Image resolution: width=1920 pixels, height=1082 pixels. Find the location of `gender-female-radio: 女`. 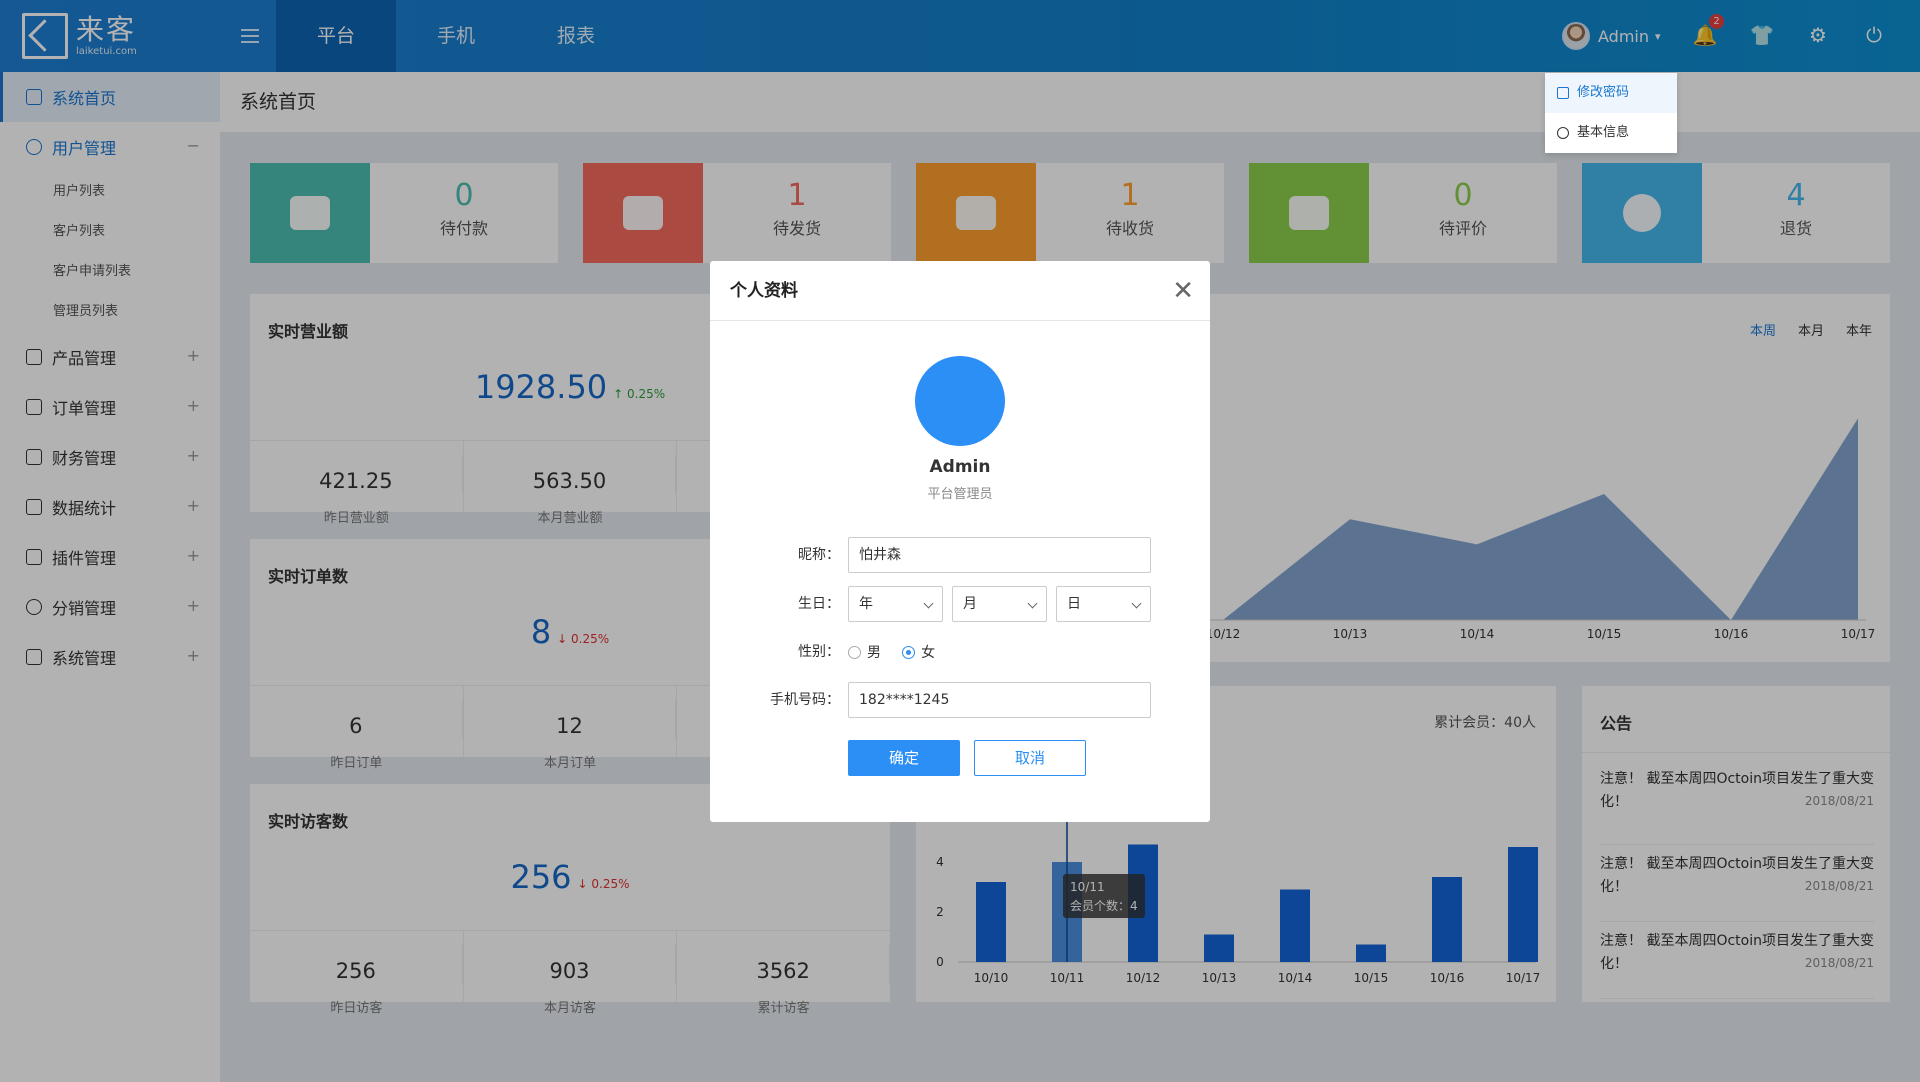

gender-female-radio: 女 is located at coordinates (918, 652).